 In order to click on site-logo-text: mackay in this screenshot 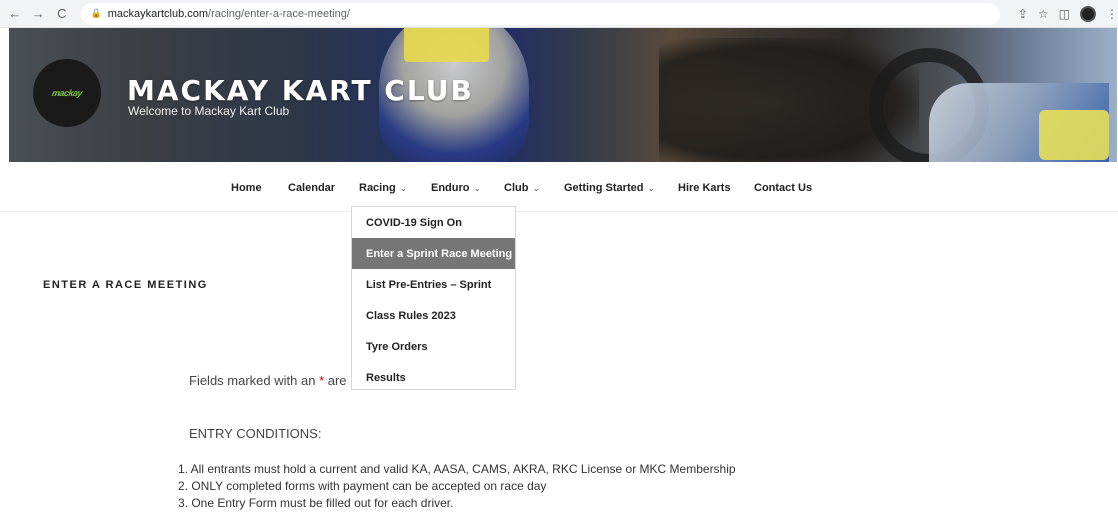, I will do `click(67, 93)`.